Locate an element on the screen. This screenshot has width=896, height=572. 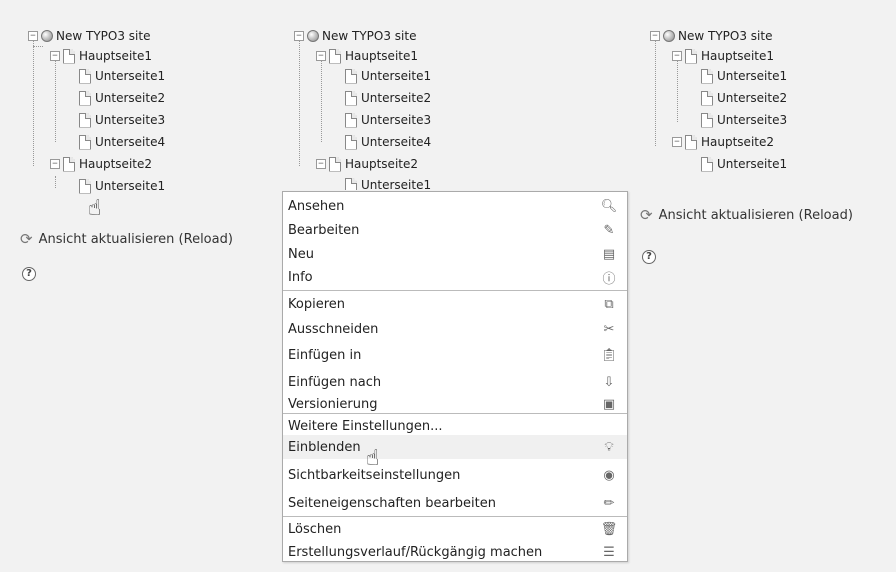
paste-into-icon: 📋︎ is located at coordinates (609, 355).